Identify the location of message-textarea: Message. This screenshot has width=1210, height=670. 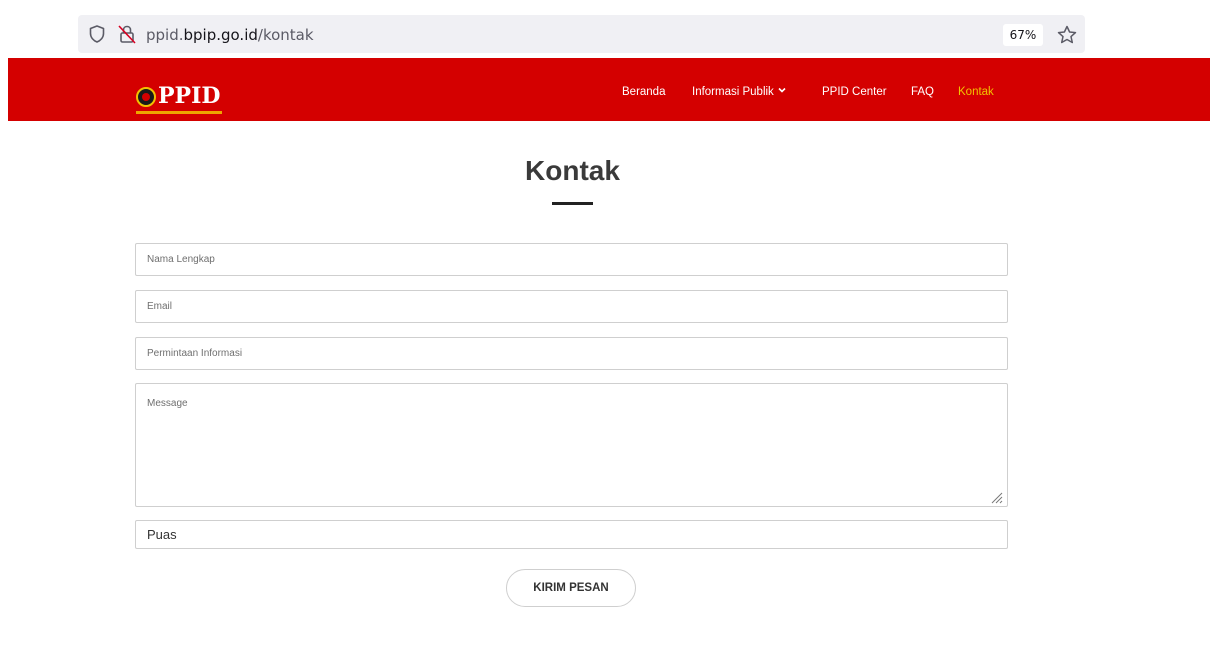
(571, 445).